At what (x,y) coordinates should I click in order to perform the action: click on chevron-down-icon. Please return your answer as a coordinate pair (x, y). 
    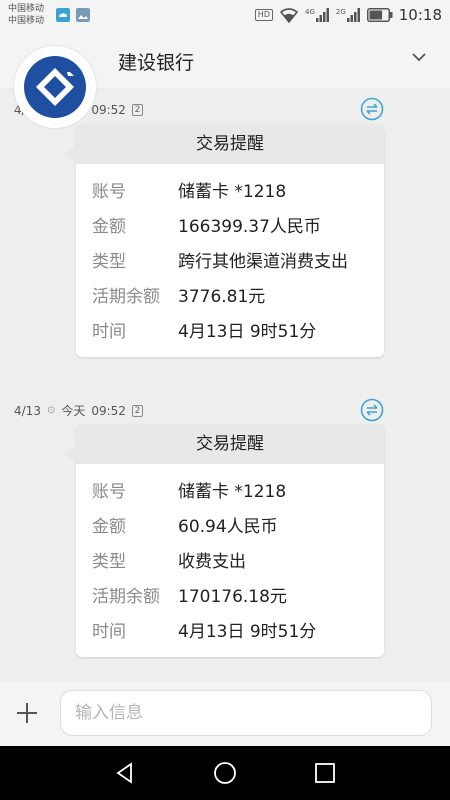
    Looking at the image, I should click on (419, 57).